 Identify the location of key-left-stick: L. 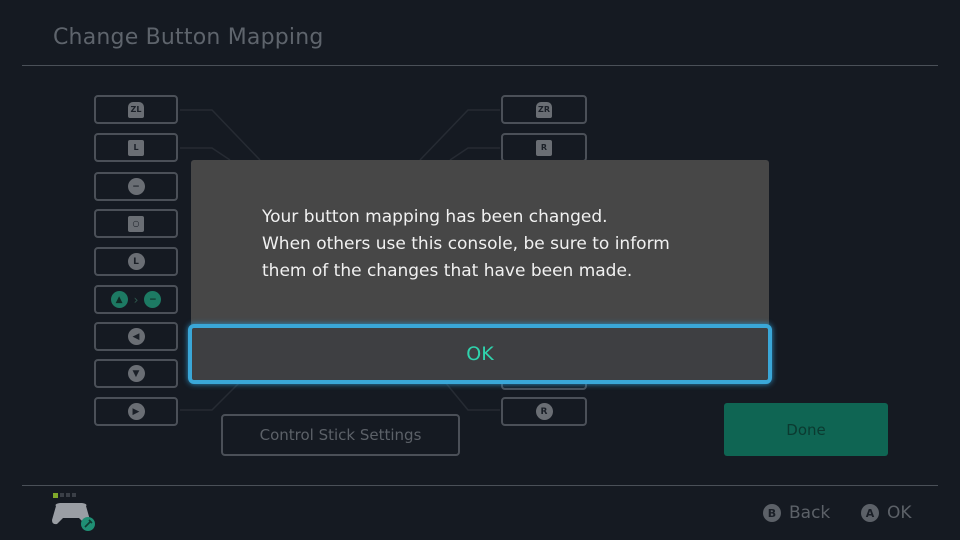
(136, 261).